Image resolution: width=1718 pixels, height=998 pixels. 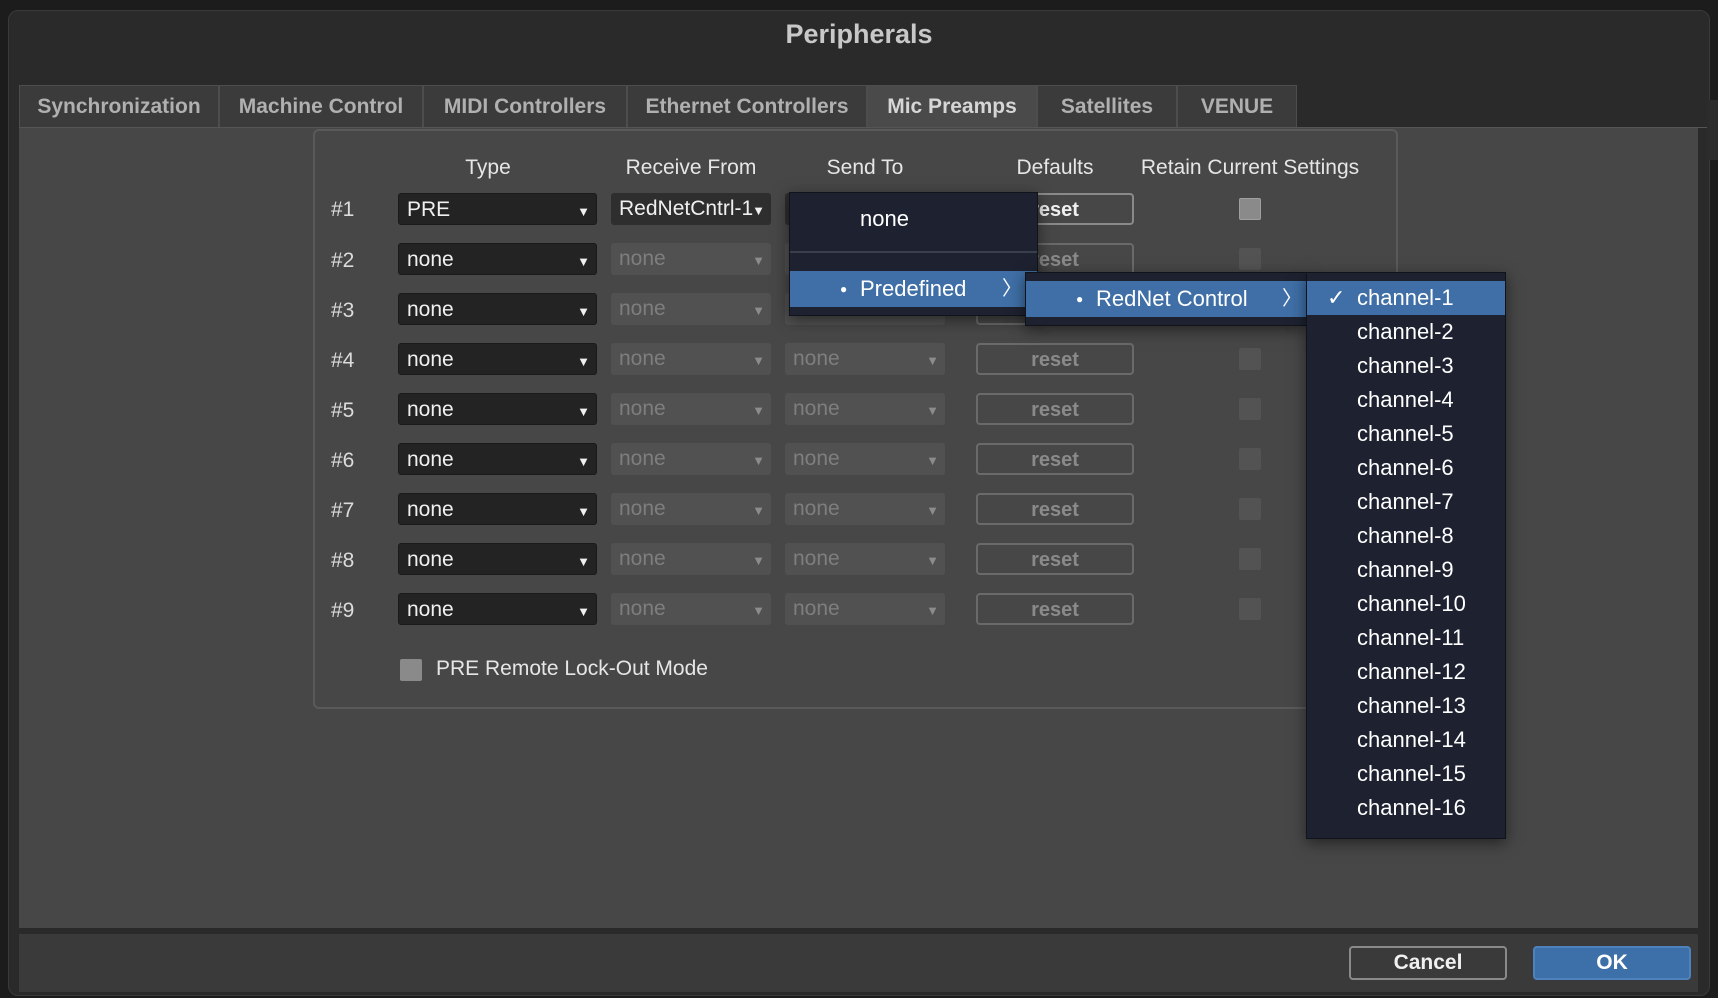 What do you see at coordinates (411, 670) in the screenshot?
I see `lockout-checkbox` at bounding box center [411, 670].